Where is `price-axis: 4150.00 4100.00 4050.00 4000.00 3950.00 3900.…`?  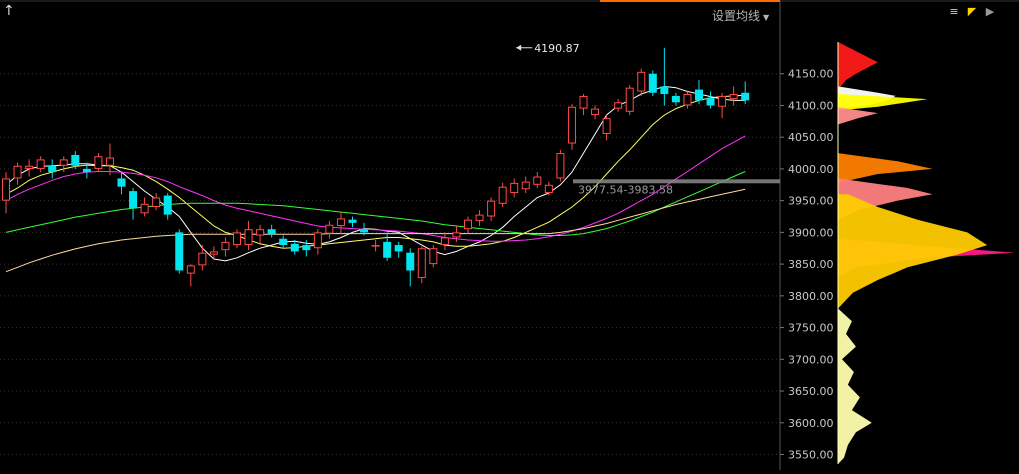
price-axis: 4150.00 4100.00 4050.00 4000.00 3950.00 3900.… is located at coordinates (807, 264).